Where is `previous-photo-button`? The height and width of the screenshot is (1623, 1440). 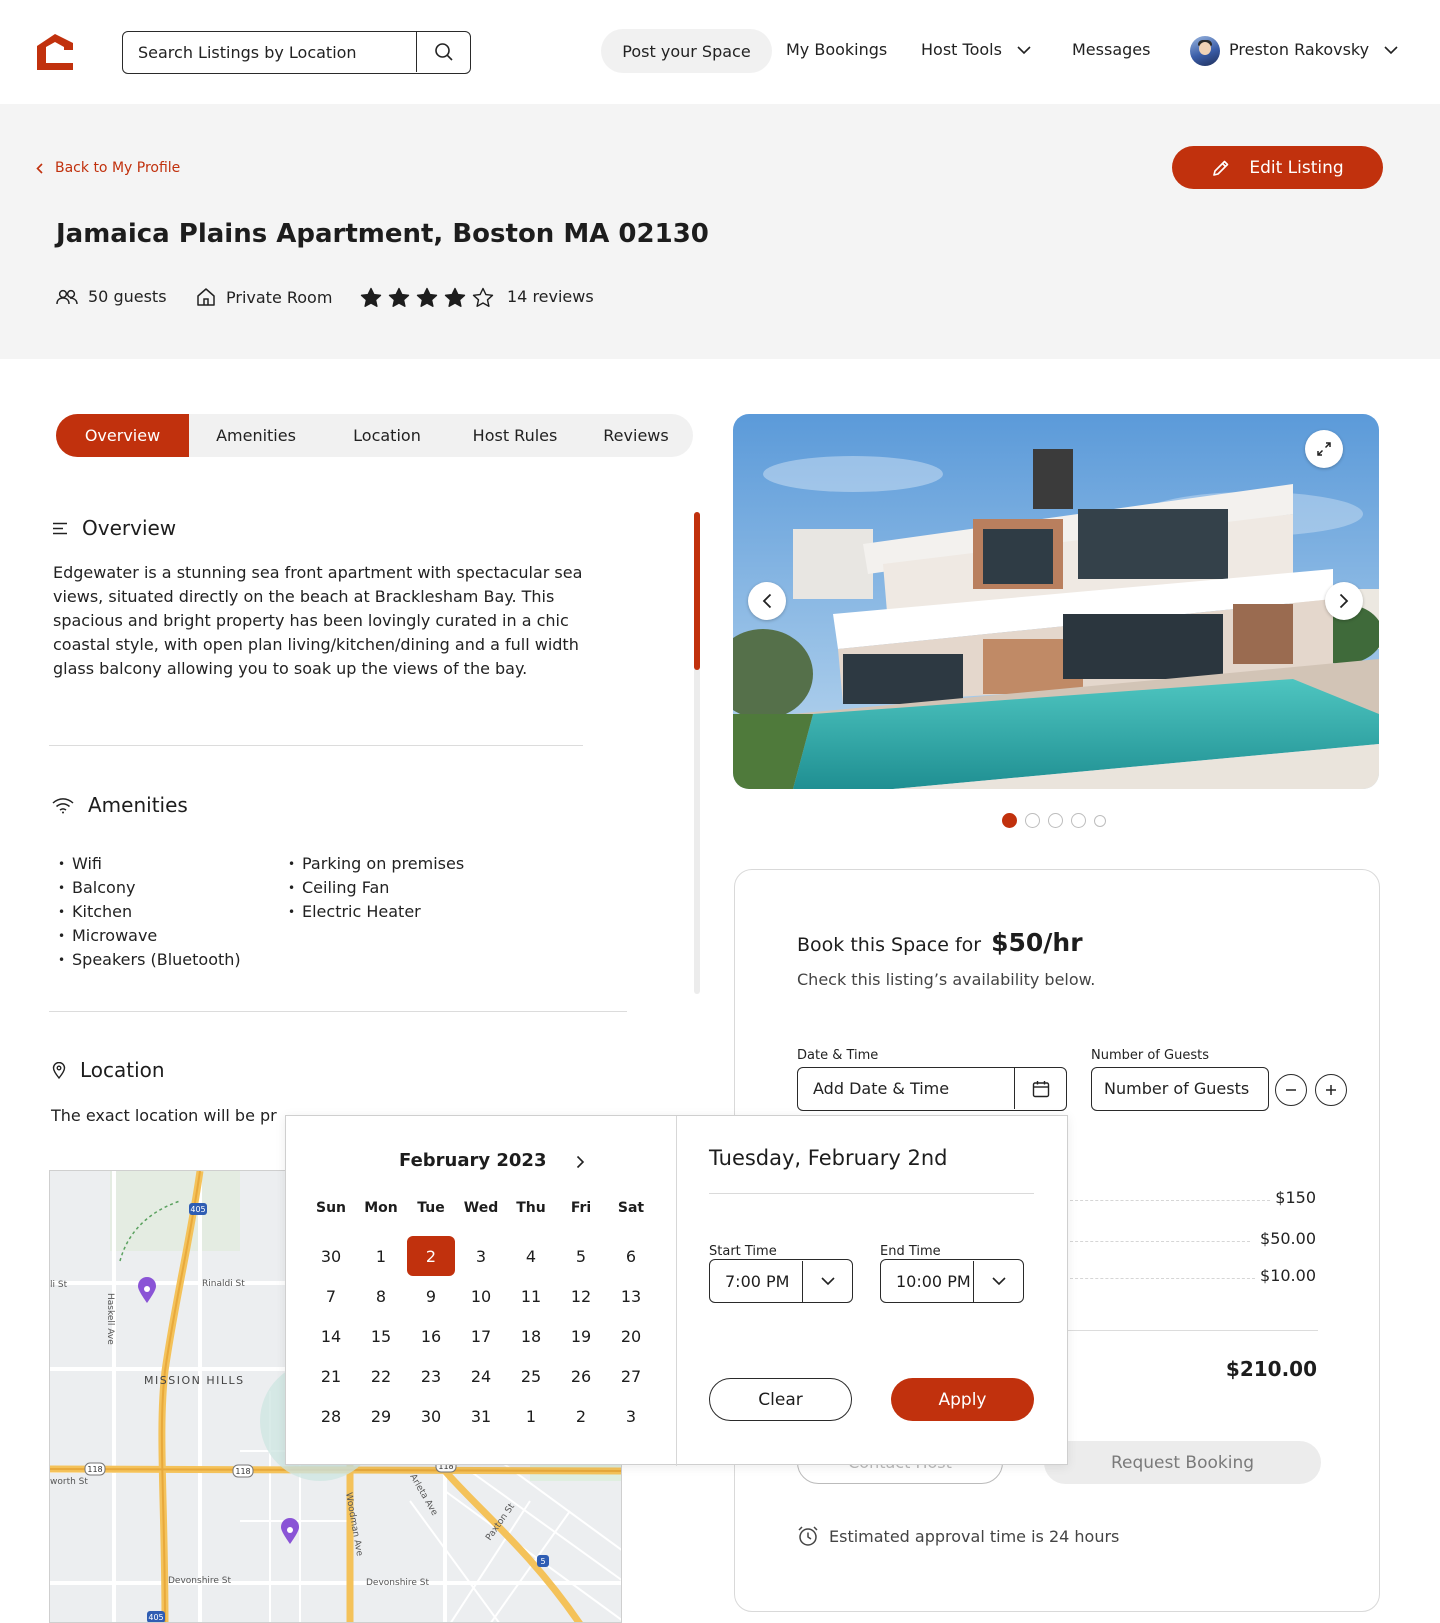 previous-photo-button is located at coordinates (767, 601).